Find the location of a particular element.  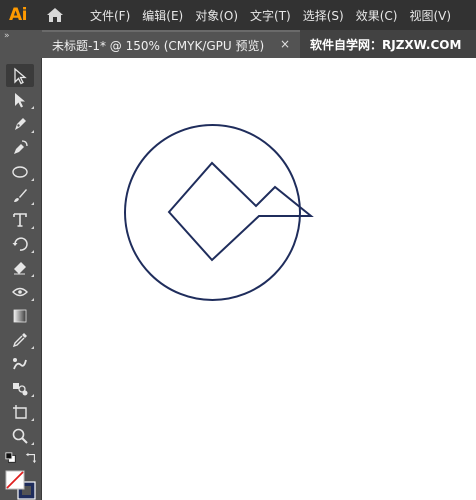

pen-tool is located at coordinates (20, 123).